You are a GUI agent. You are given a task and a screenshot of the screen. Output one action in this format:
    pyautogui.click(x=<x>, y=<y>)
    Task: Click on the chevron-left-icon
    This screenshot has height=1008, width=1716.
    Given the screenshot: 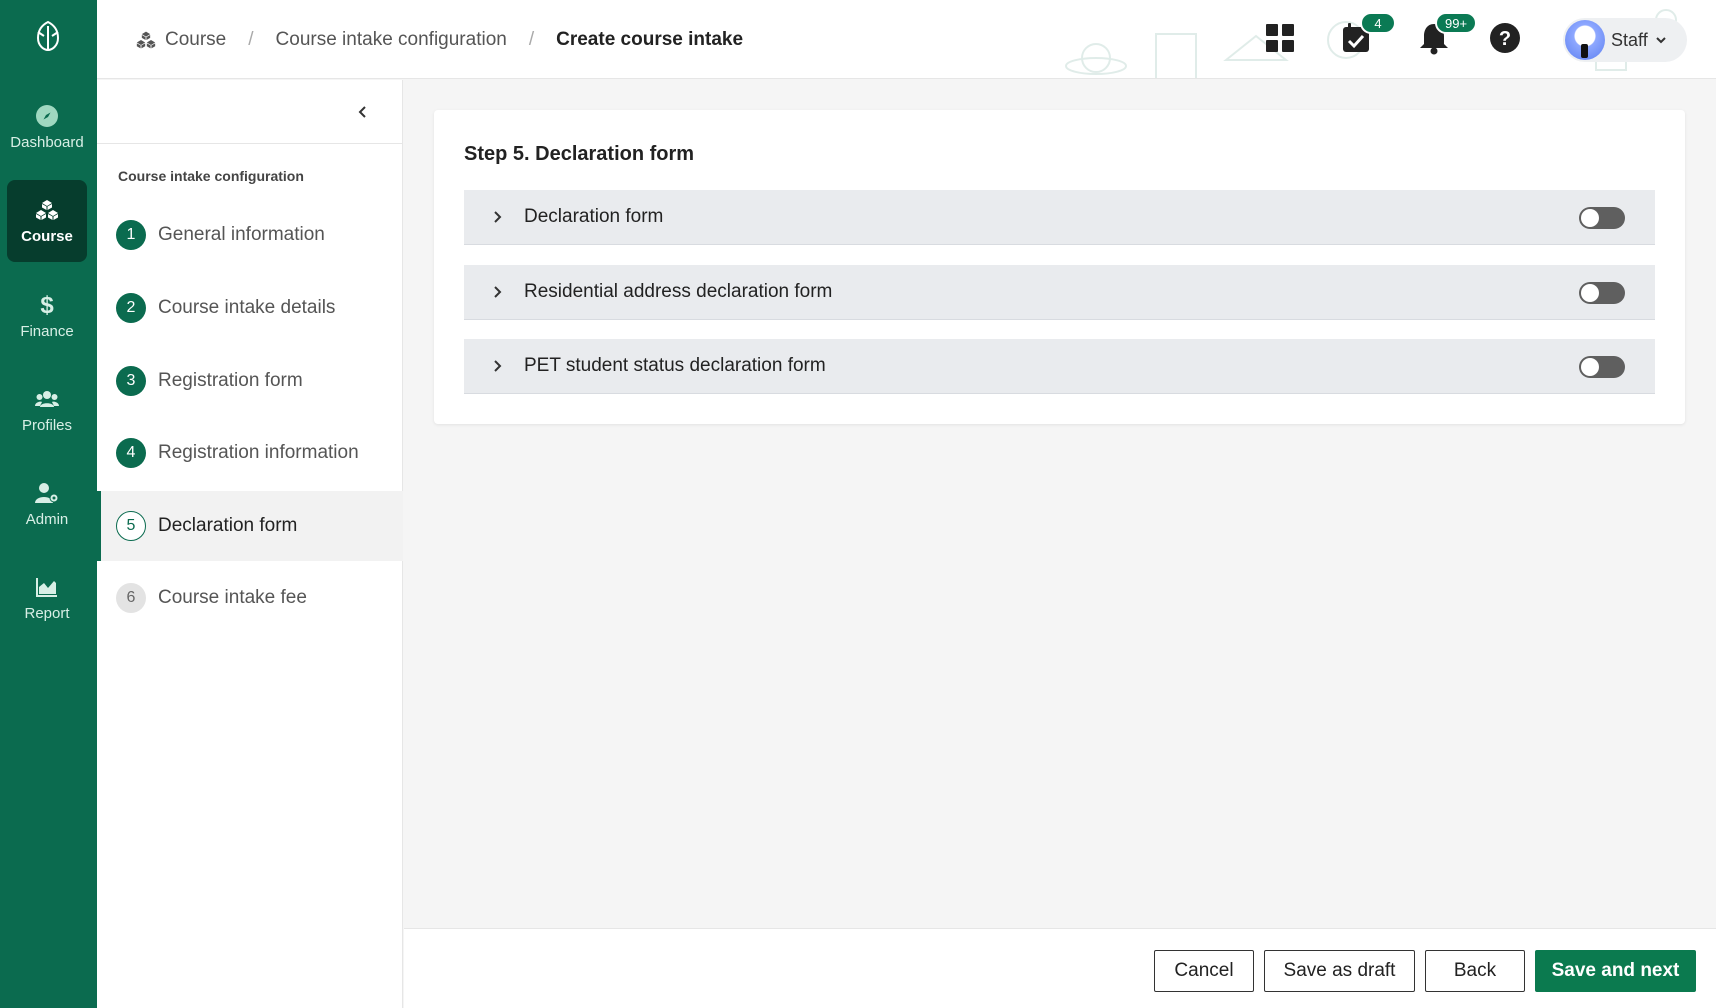 What is the action you would take?
    pyautogui.click(x=363, y=112)
    